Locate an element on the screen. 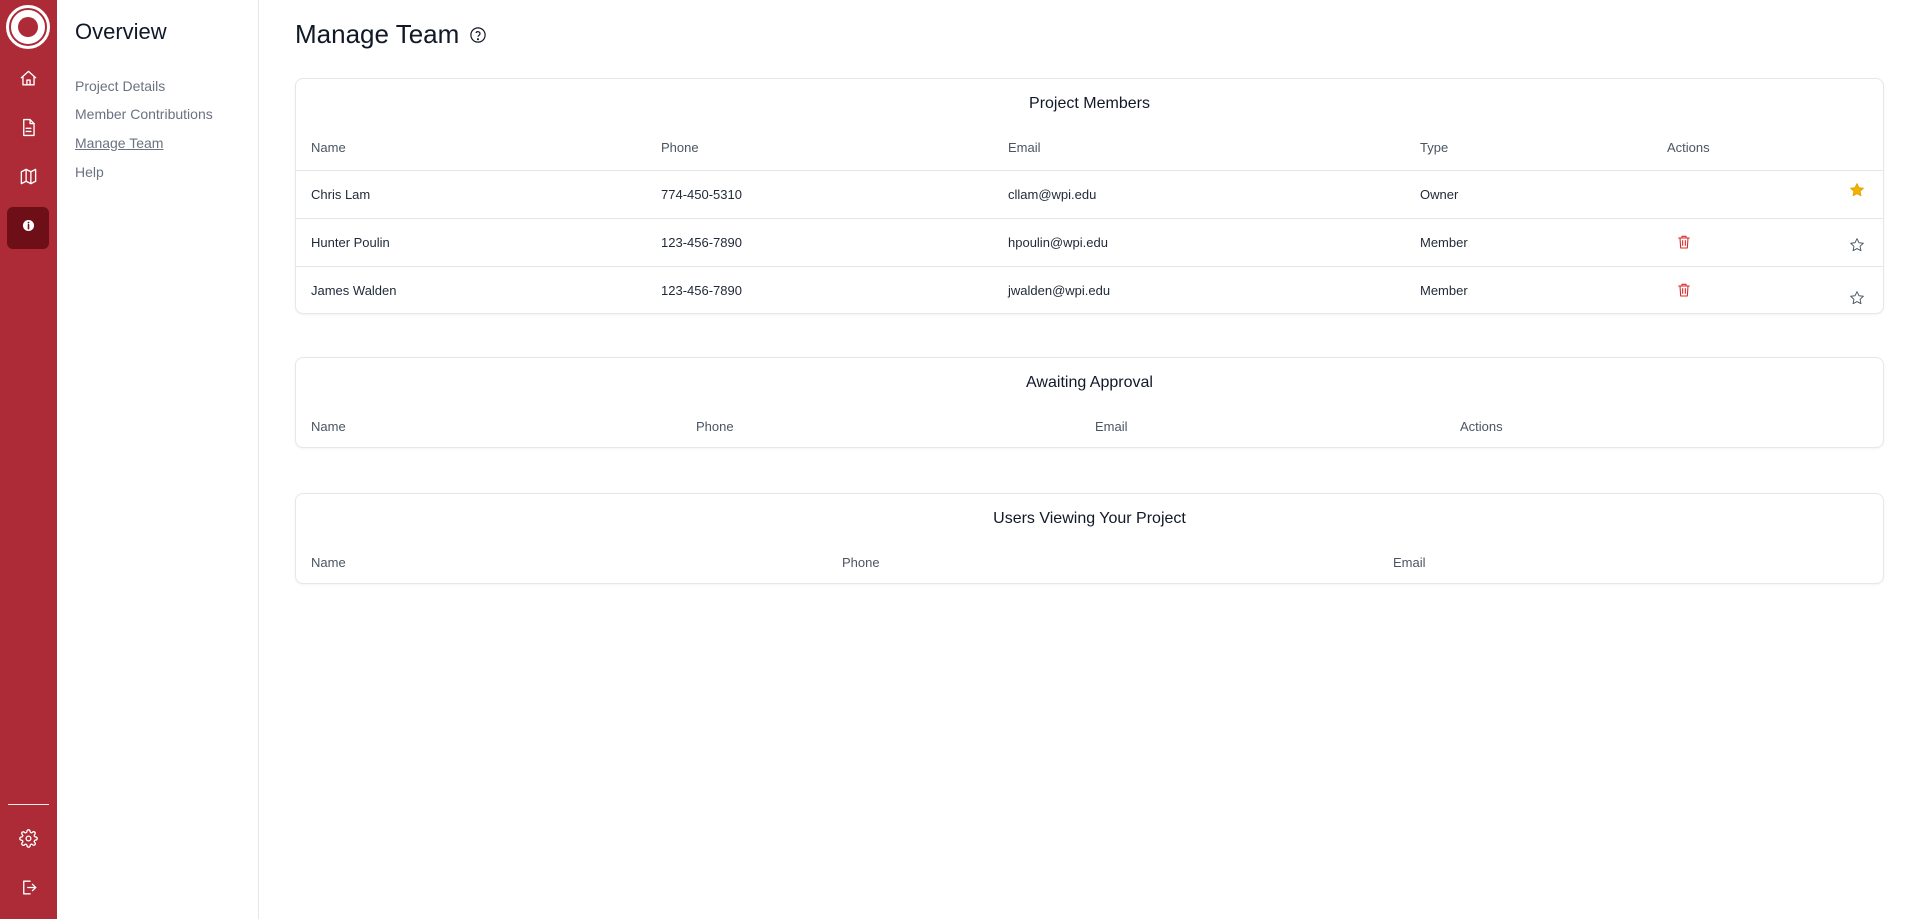 The width and height of the screenshot is (1914, 919). column-header-type: Type is located at coordinates (1434, 147).